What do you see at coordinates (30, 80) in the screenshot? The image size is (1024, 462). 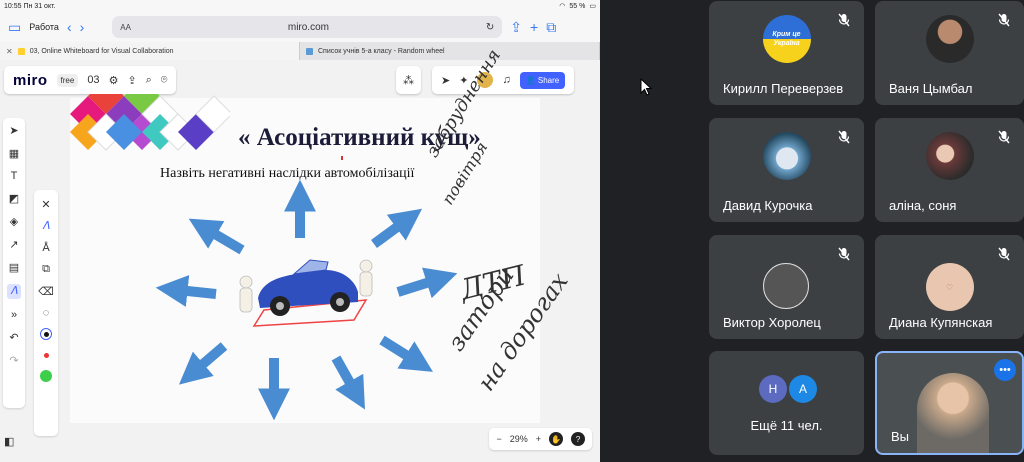 I see `miro-logo: miro` at bounding box center [30, 80].